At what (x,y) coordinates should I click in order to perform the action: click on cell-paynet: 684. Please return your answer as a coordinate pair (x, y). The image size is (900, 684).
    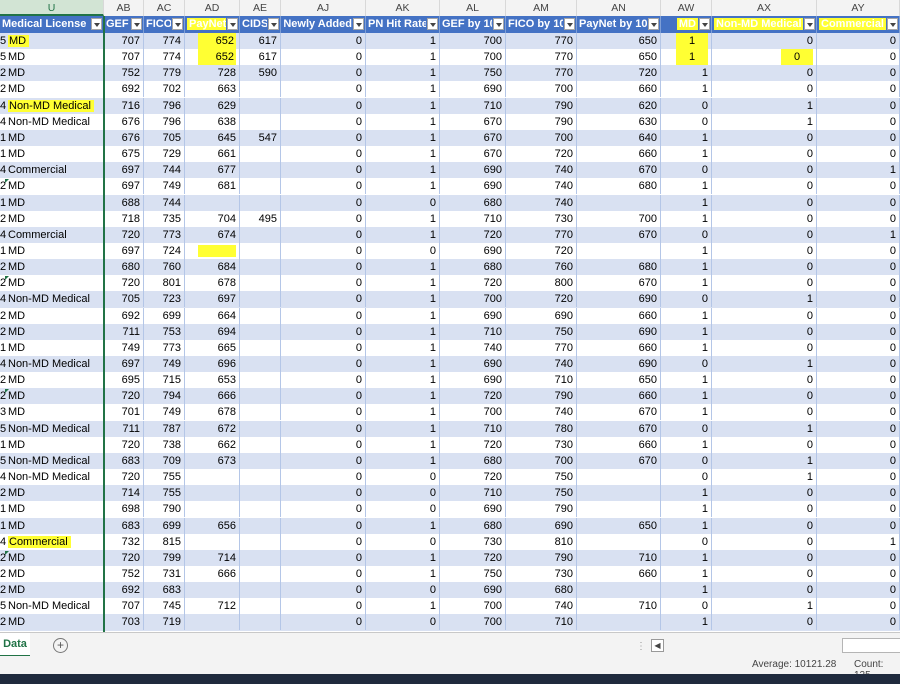
    Looking at the image, I should click on (212, 267).